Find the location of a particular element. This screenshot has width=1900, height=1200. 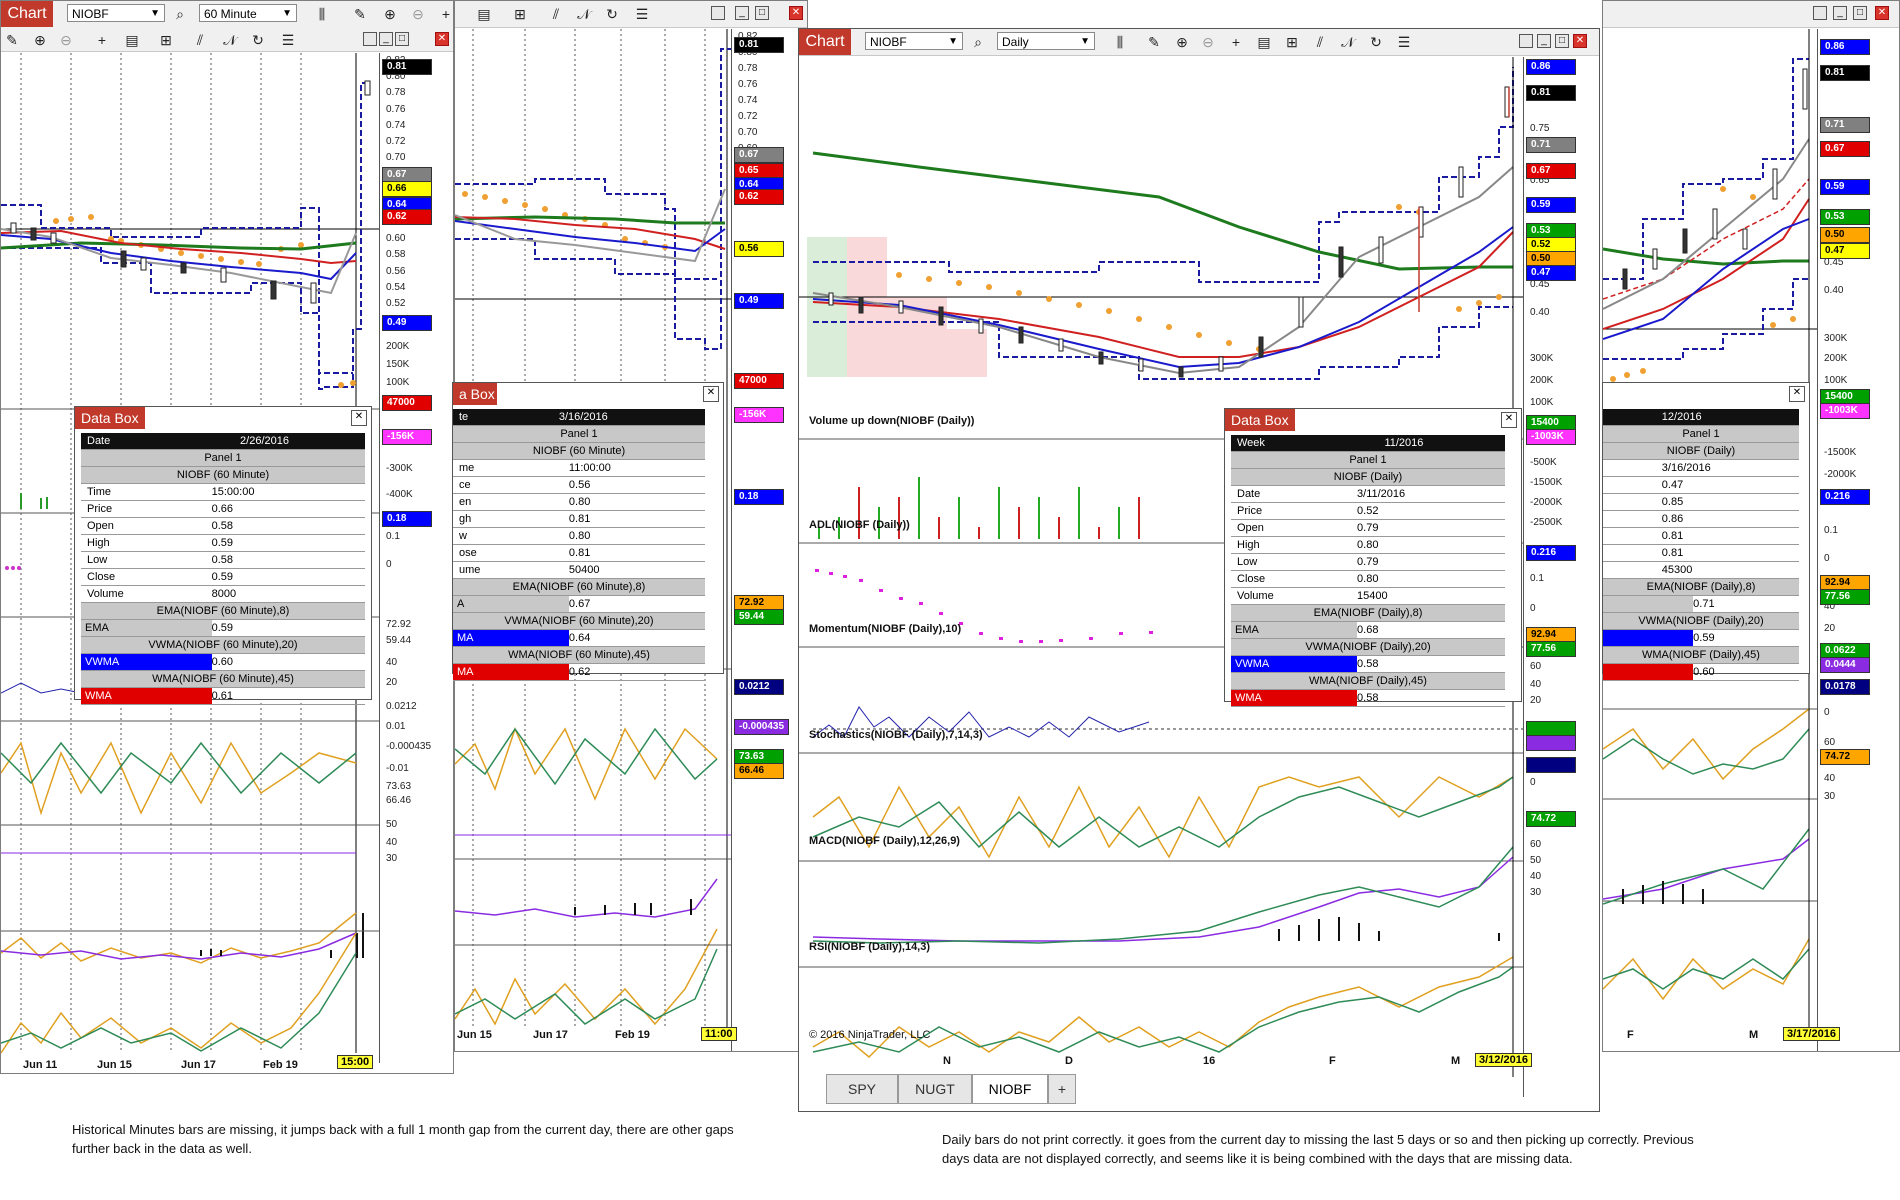

interval-selector: 60 Minute ▼ is located at coordinates (248, 13).